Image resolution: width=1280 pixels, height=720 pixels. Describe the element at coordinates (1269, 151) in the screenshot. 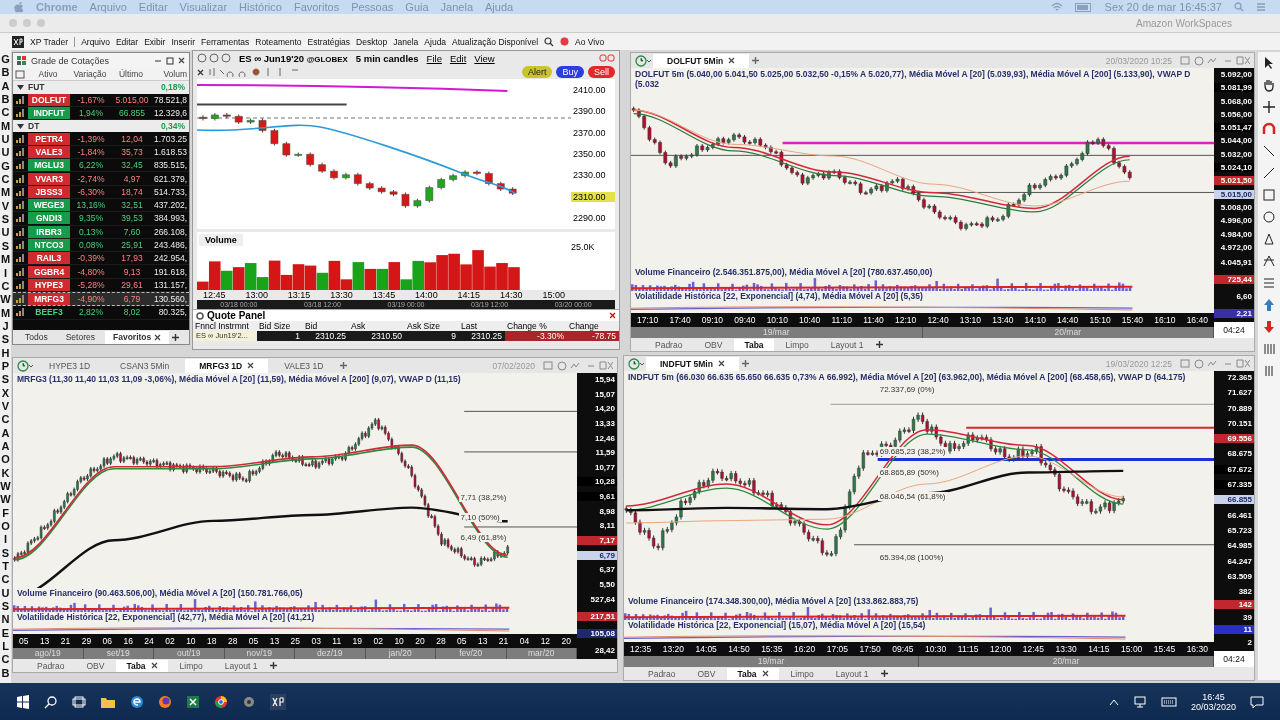

I see `line-icon` at that location.